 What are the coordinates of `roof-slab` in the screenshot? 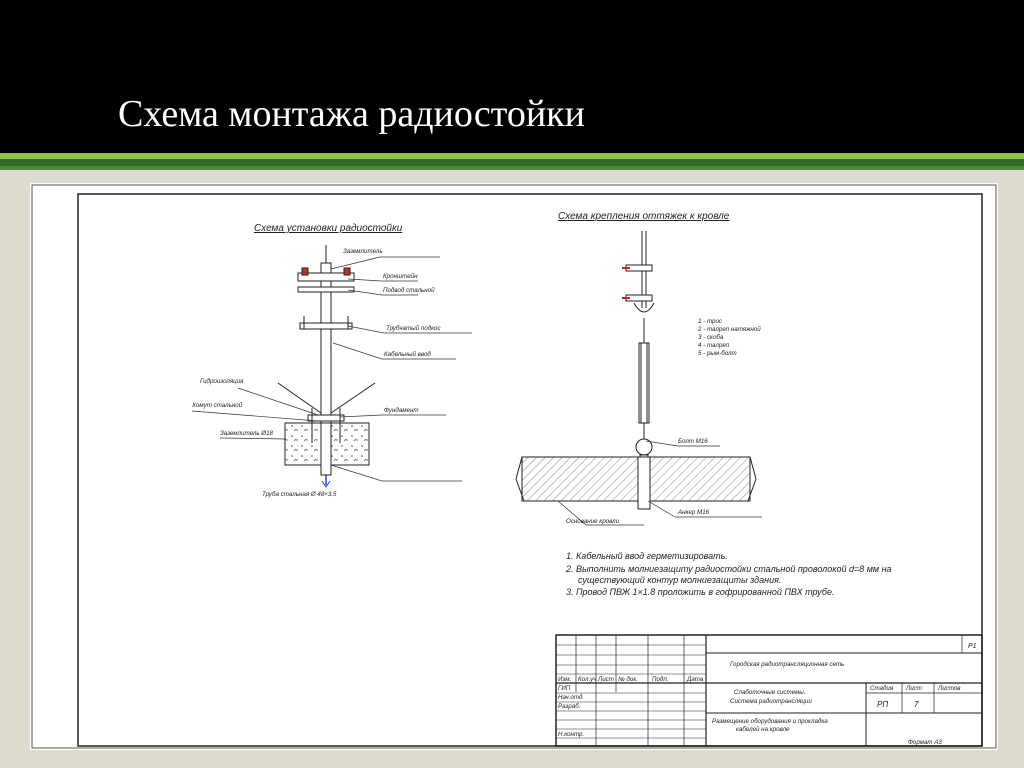 It's located at (636, 479).